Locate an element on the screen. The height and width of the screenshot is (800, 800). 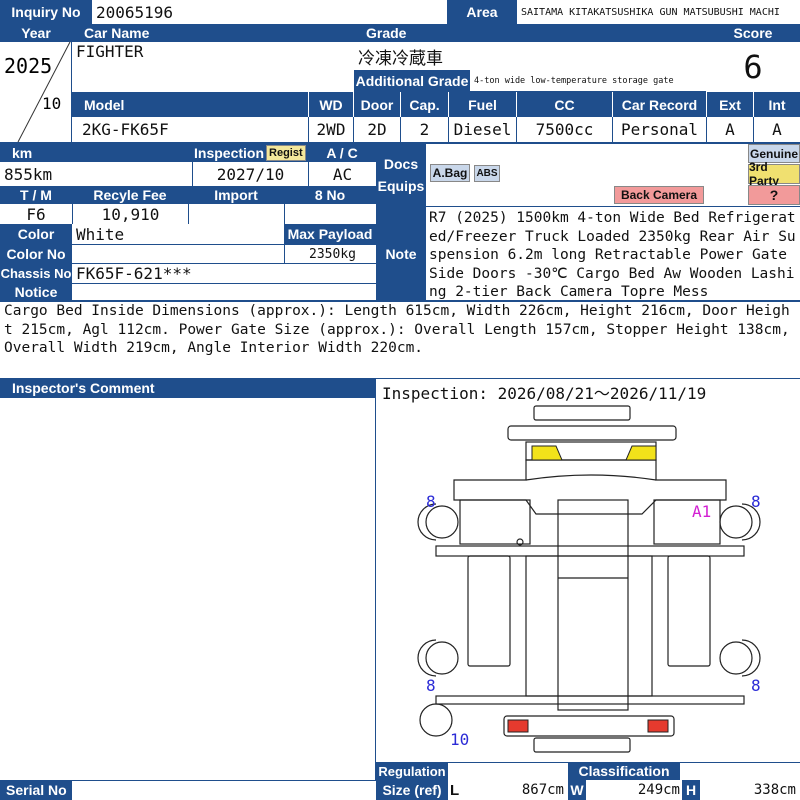
inspection-label-text: Inspection is located at coordinates (229, 153).